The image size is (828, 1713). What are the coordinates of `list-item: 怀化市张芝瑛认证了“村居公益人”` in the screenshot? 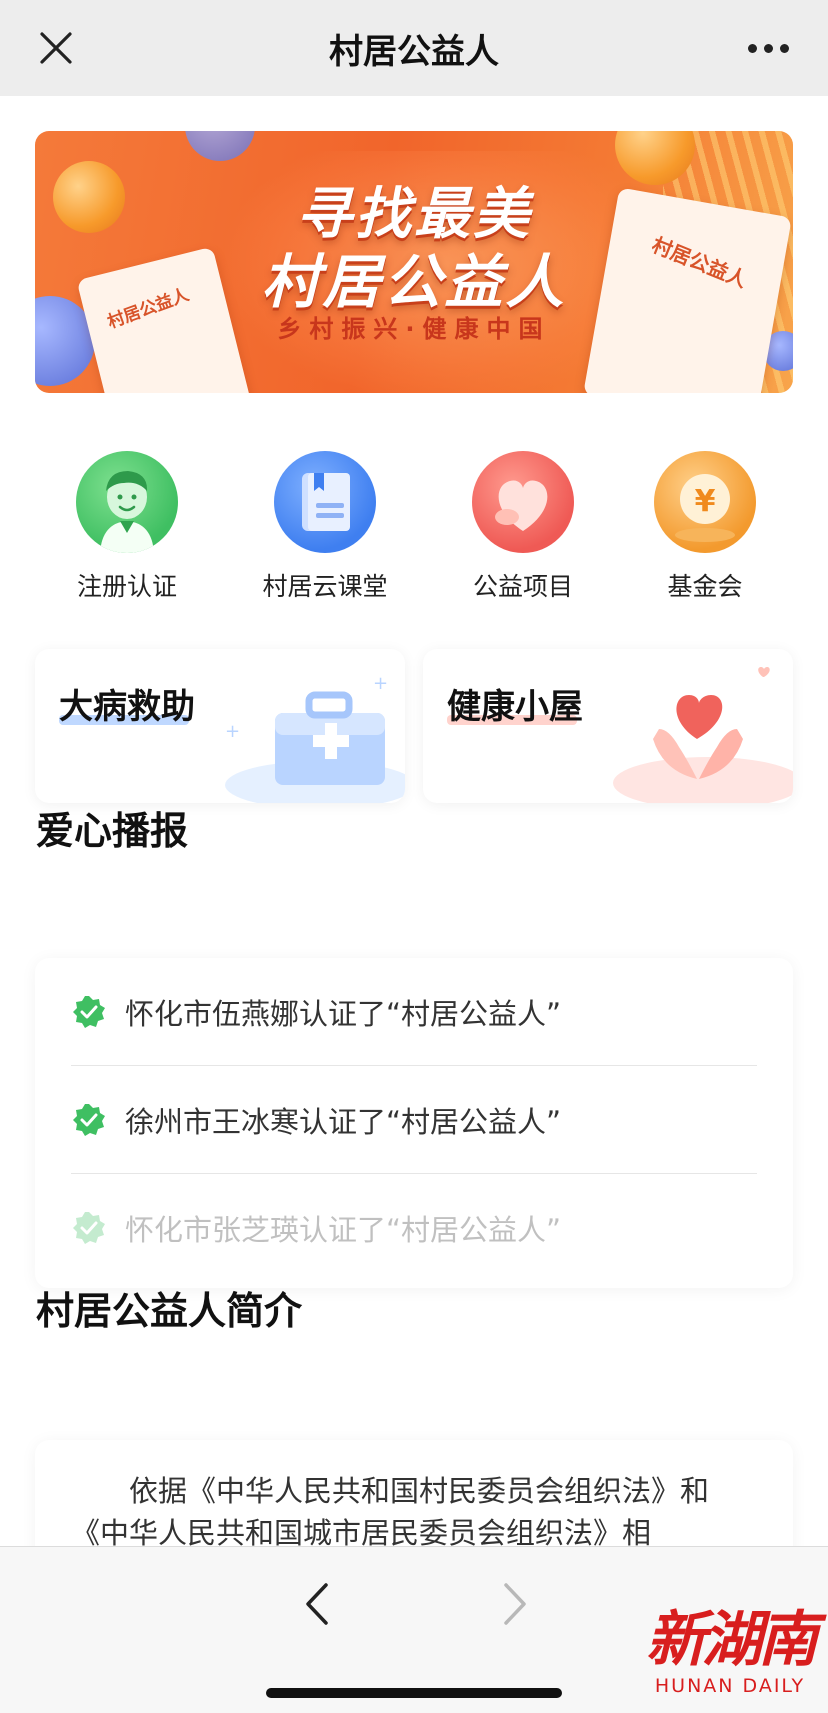 It's located at (414, 1228).